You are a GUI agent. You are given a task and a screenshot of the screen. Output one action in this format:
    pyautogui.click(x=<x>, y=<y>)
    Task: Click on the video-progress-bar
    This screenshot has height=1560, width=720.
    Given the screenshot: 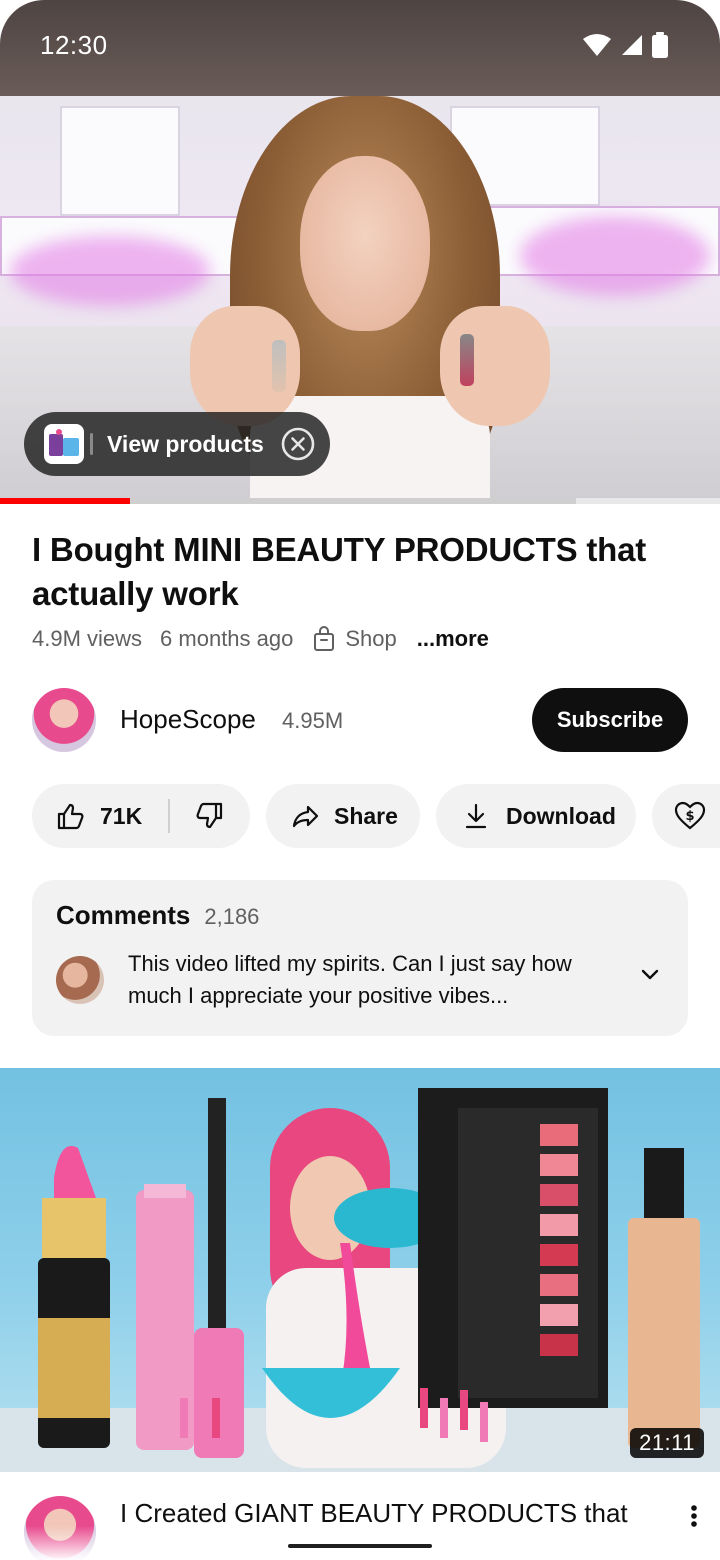 What is the action you would take?
    pyautogui.click(x=360, y=501)
    